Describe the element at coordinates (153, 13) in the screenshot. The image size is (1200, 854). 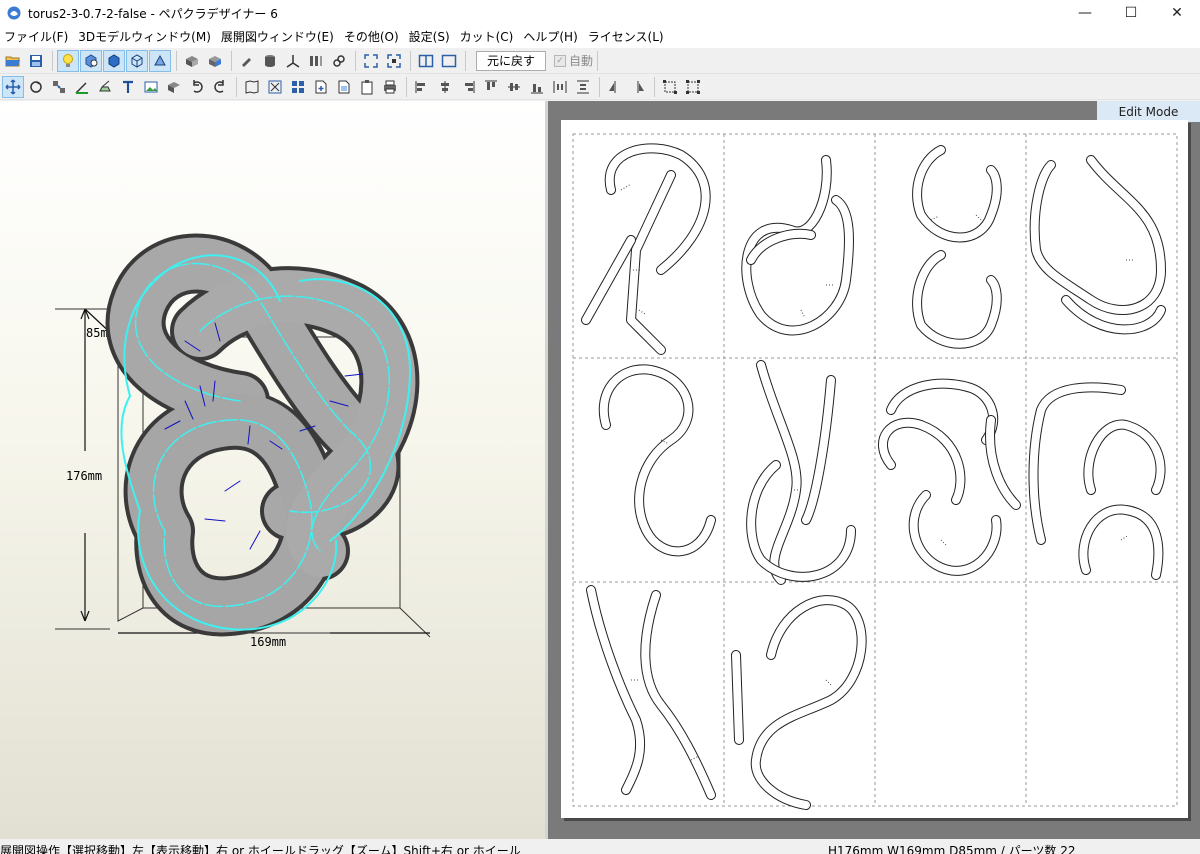
I see `window-title: torus2-3-0.7-2-false - ペパクラデザイナー 6` at that location.